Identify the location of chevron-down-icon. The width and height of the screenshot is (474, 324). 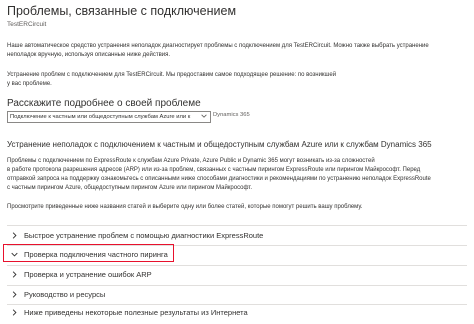
(204, 117).